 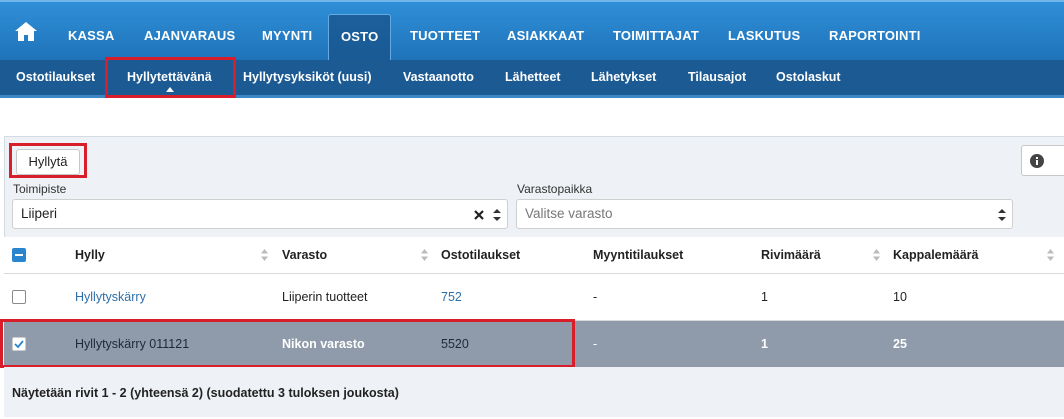 I want to click on varastopaikka-label: Varastopaikka, so click(x=555, y=189).